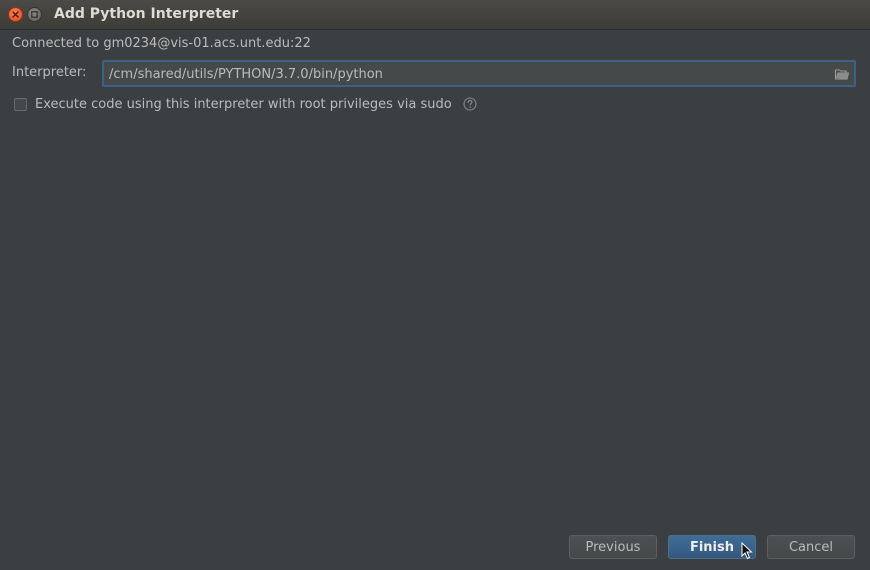 The image size is (870, 570). What do you see at coordinates (466, 74) in the screenshot?
I see `interpreter-path-input` at bounding box center [466, 74].